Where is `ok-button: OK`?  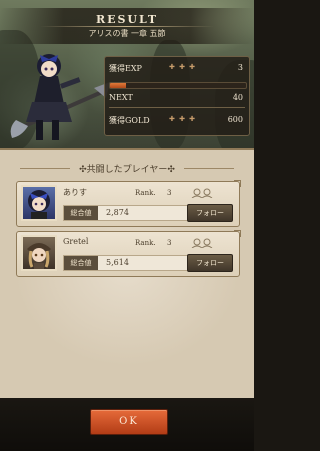
ok-button: OK is located at coordinates (129, 422).